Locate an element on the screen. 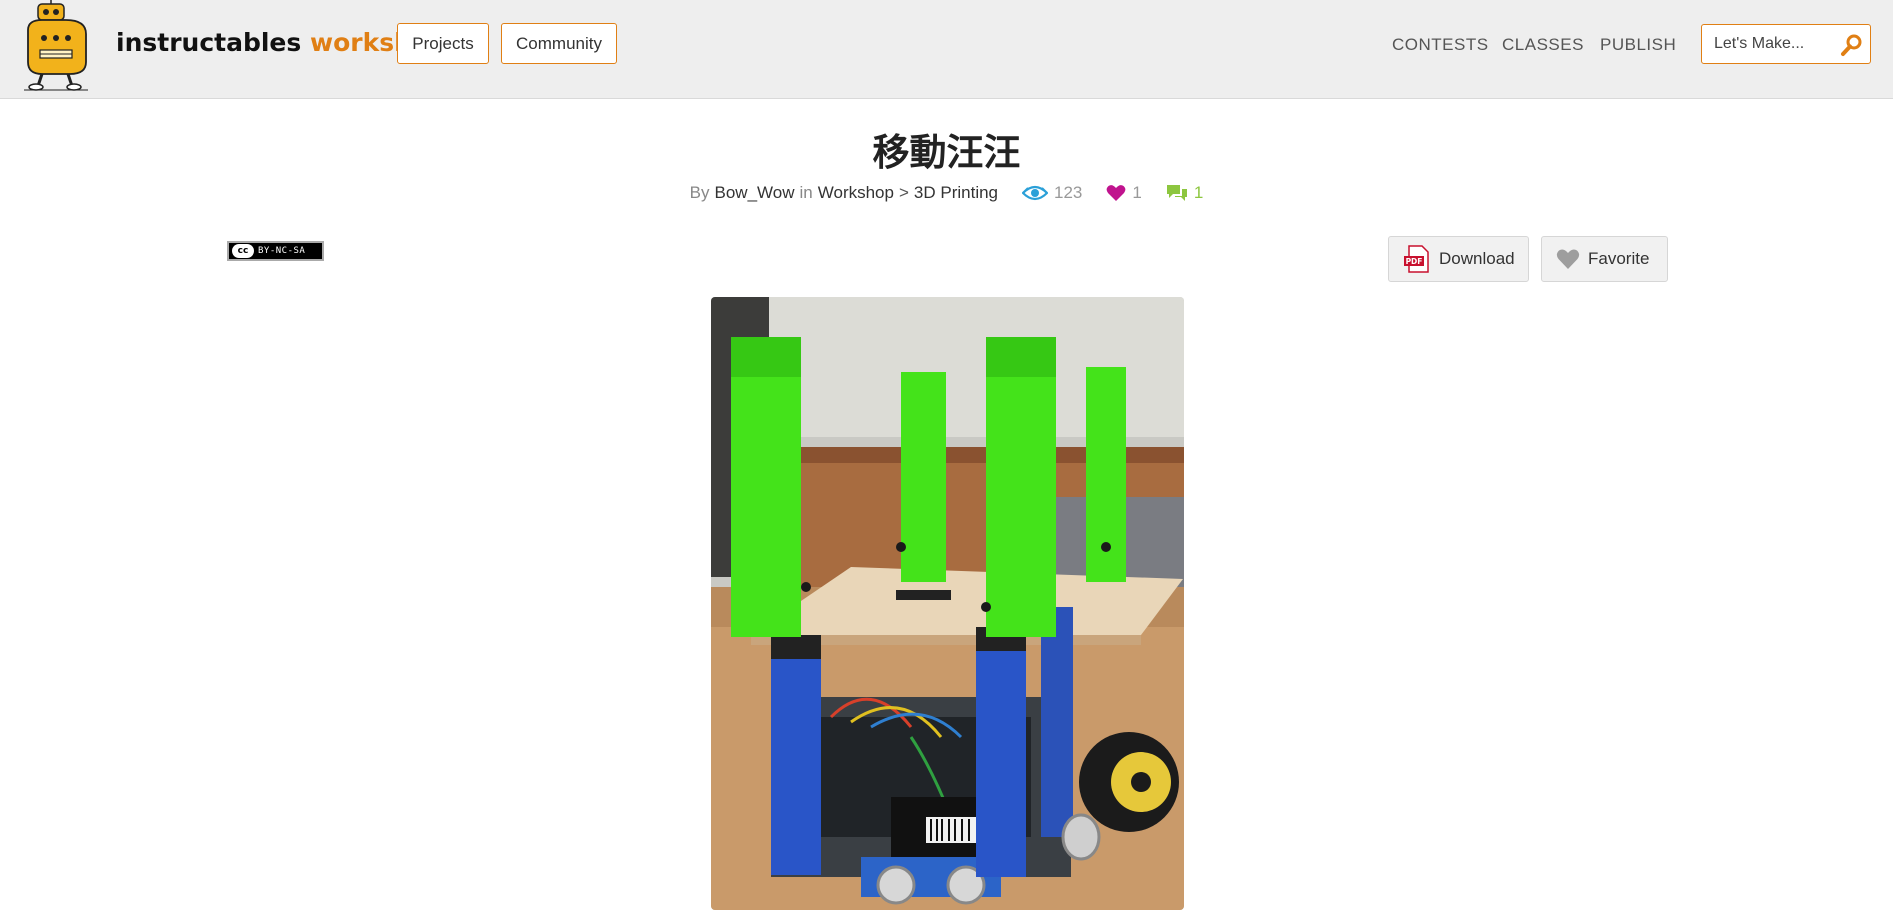  views-count: 123 is located at coordinates (1068, 192).